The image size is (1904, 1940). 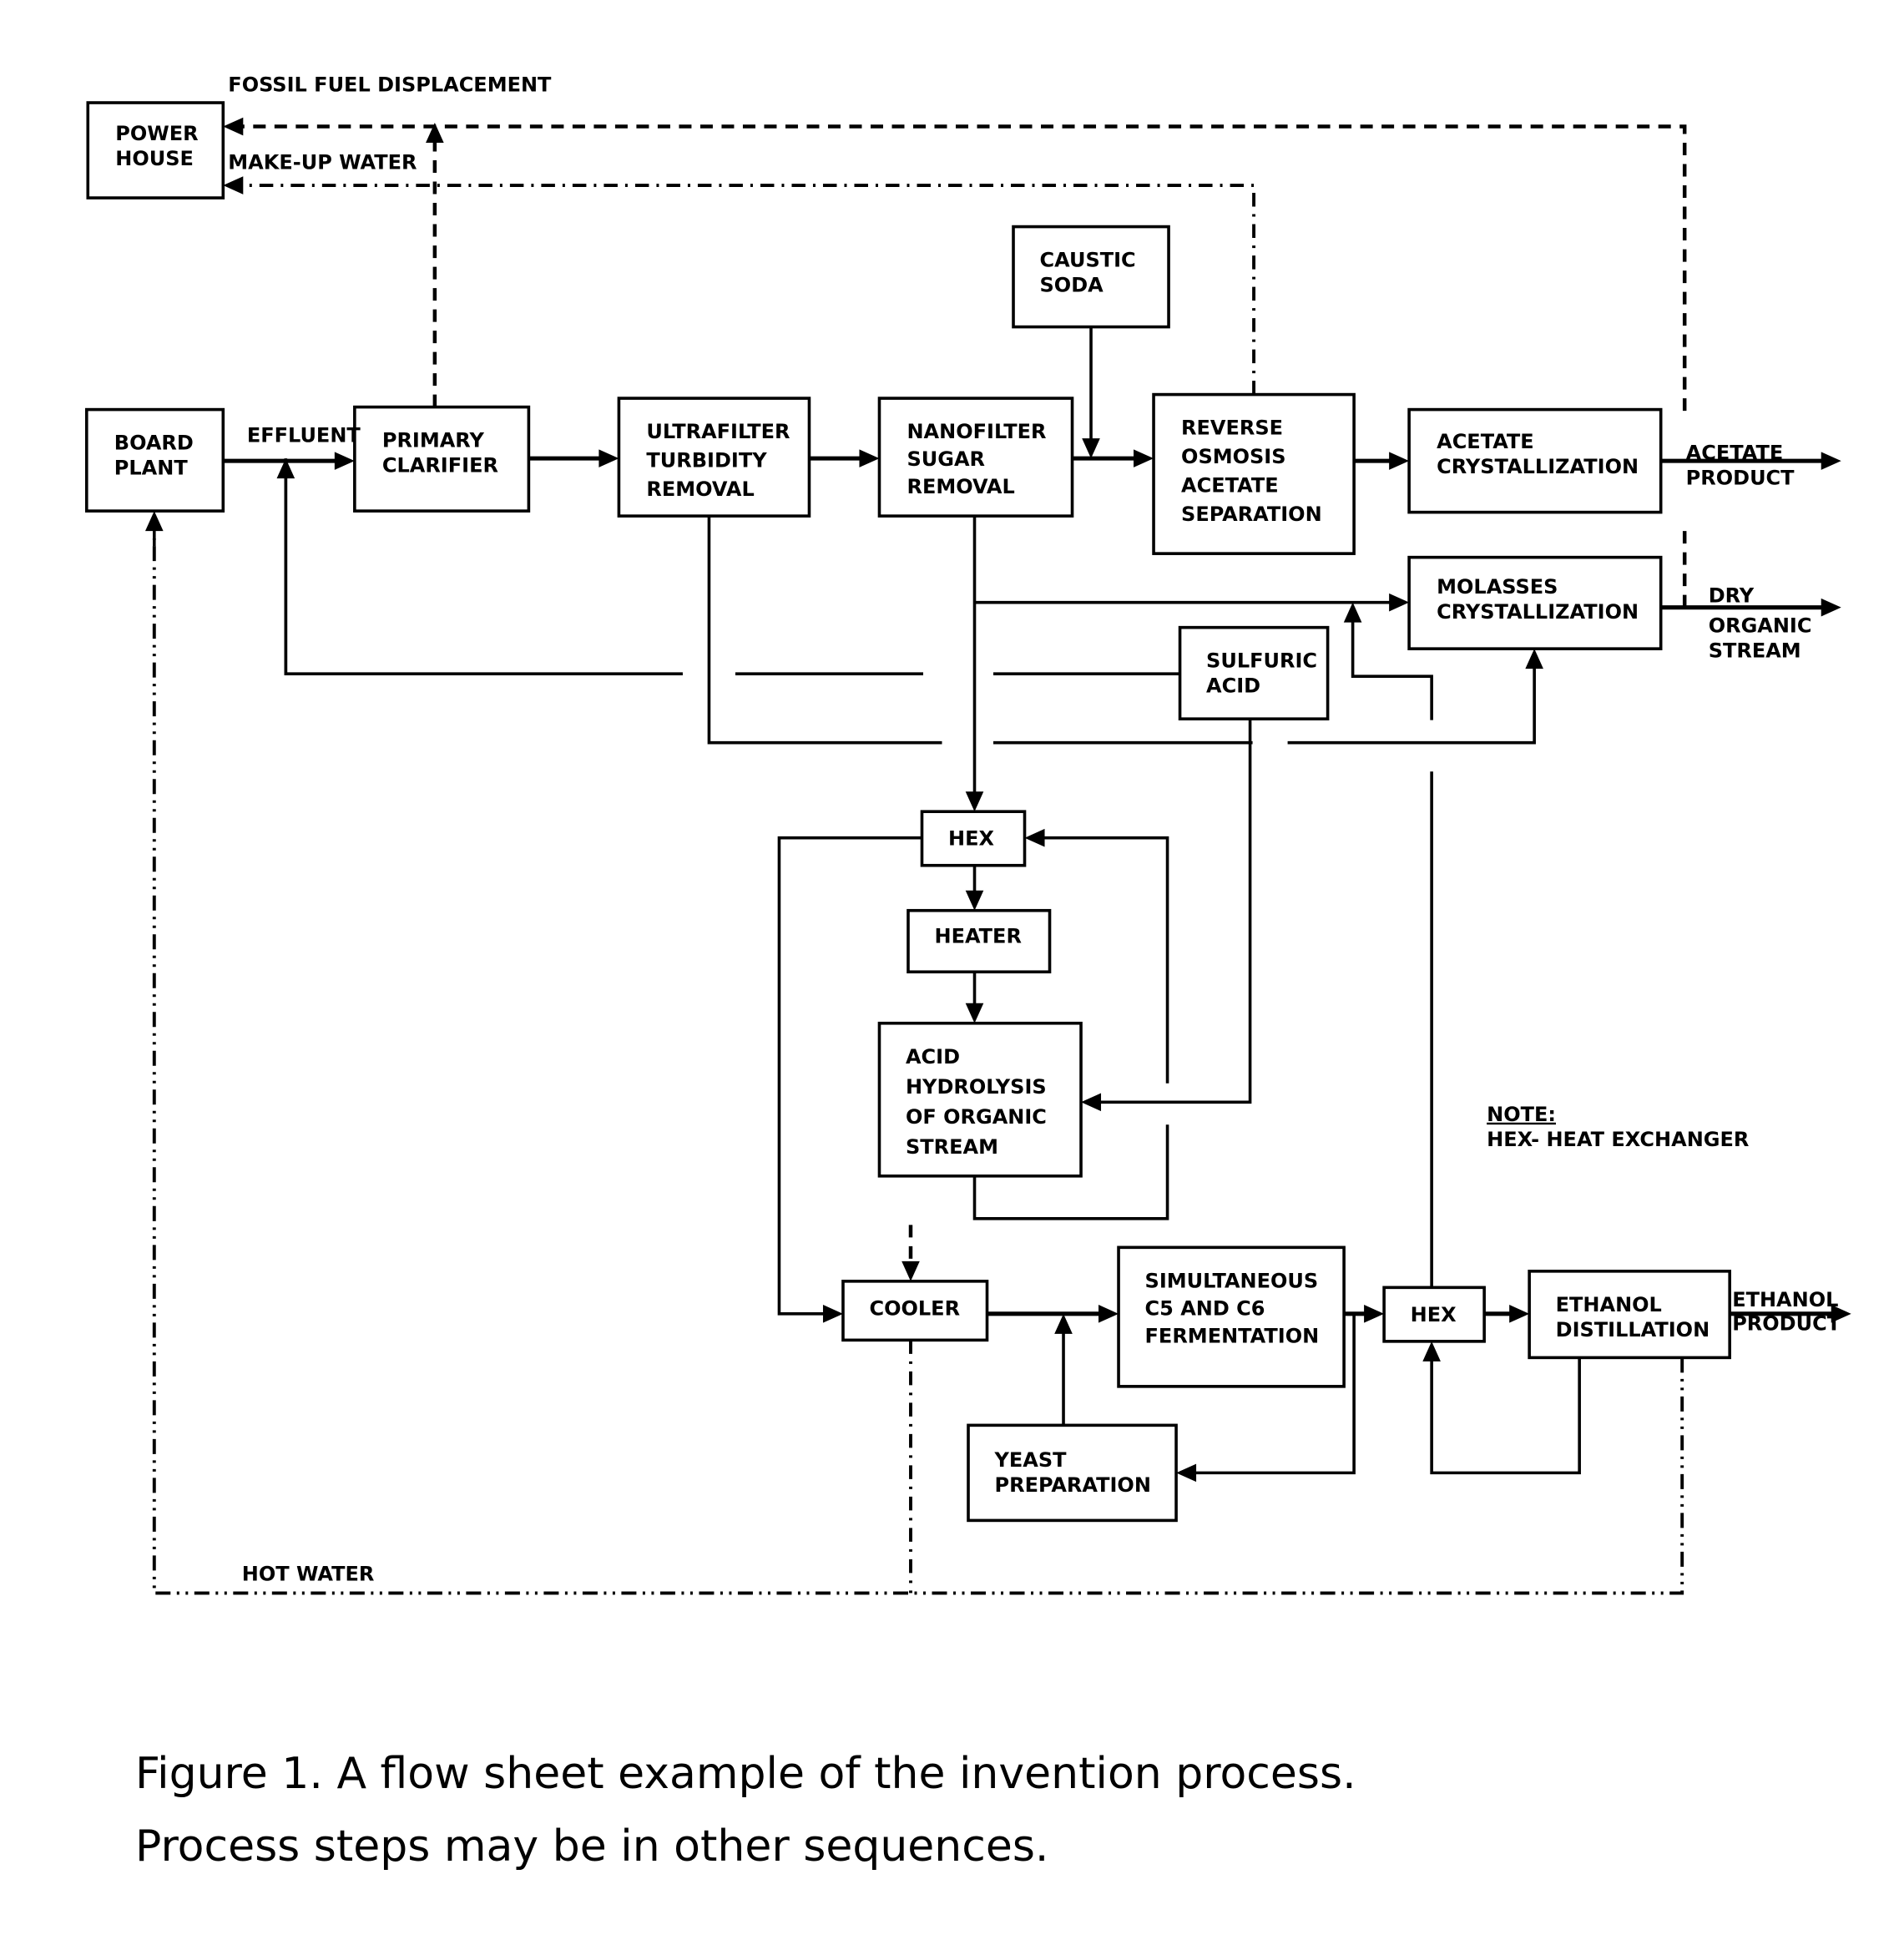 I want to click on unit-label: SODA, so click(x=1072, y=285).